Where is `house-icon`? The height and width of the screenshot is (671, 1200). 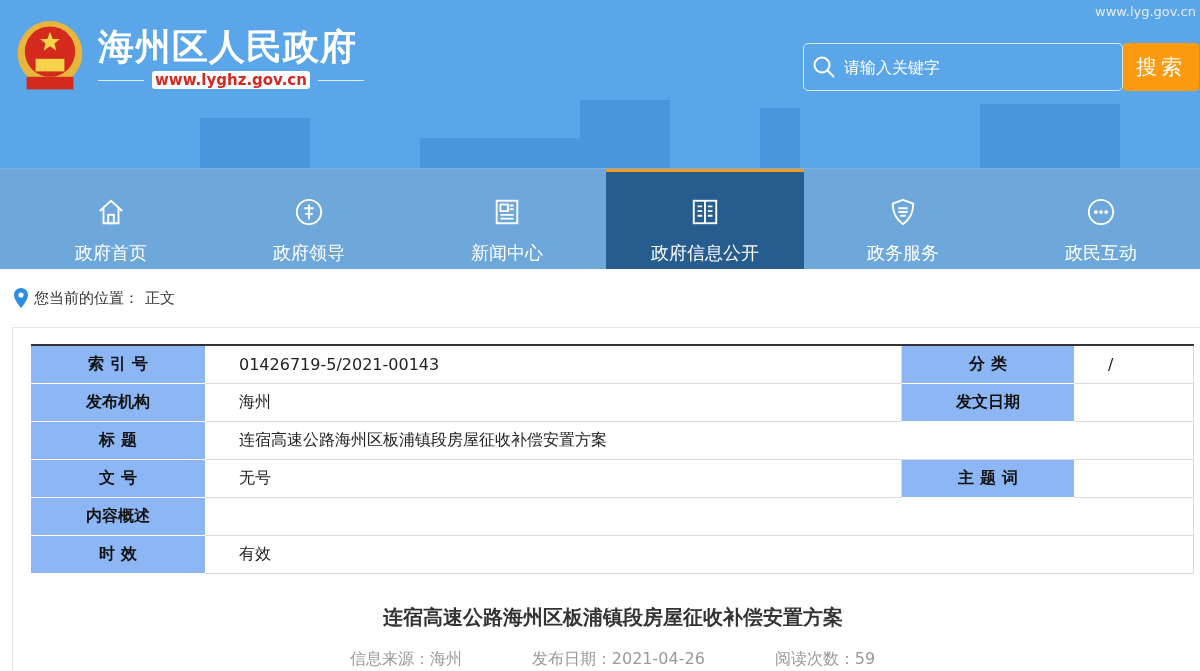
house-icon is located at coordinates (111, 212).